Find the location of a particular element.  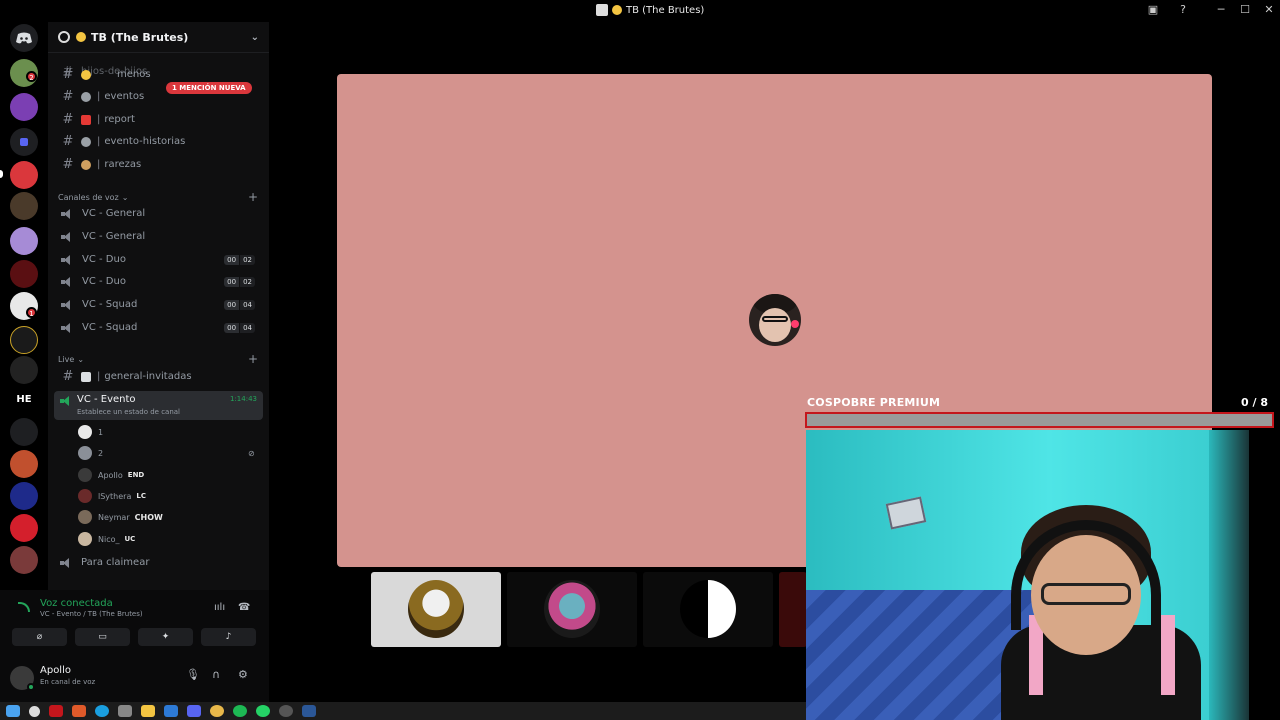

speaker-avatar is located at coordinates (775, 320).